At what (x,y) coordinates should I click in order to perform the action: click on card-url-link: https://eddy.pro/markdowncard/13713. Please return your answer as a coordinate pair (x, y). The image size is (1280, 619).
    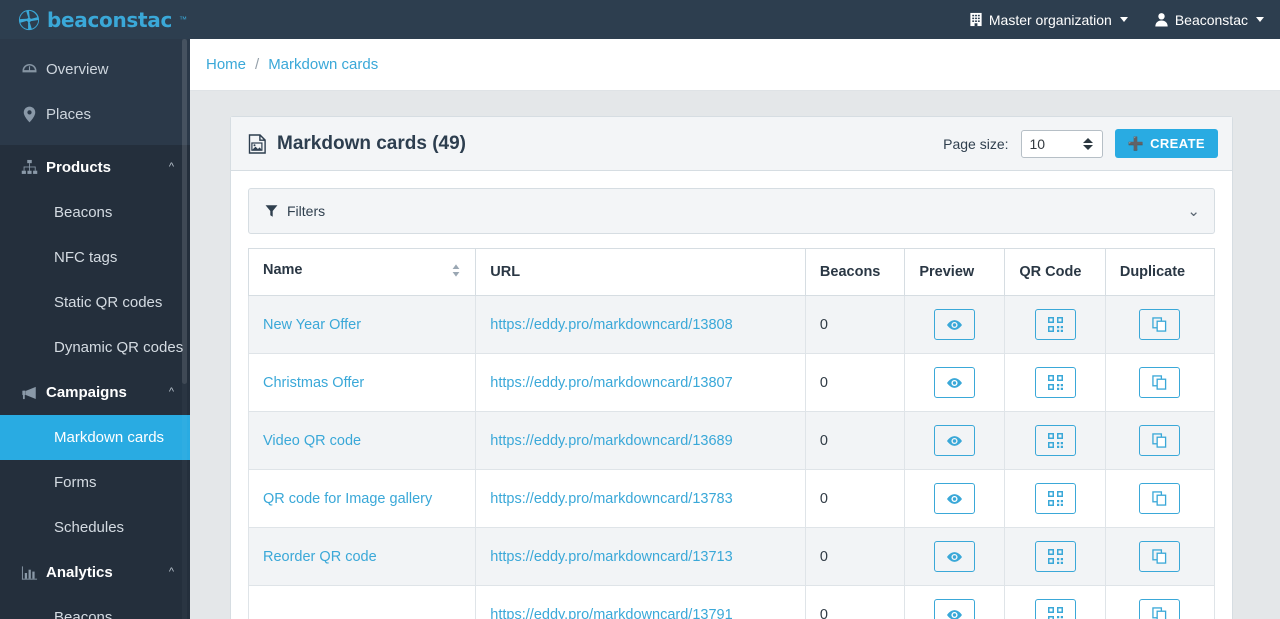
    Looking at the image, I should click on (611, 557).